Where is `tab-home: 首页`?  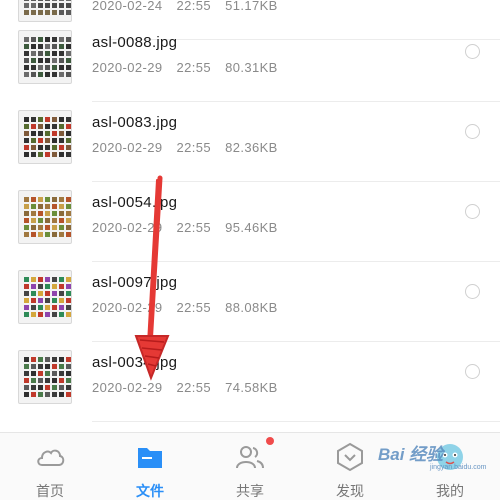 tab-home: 首页 is located at coordinates (50, 466).